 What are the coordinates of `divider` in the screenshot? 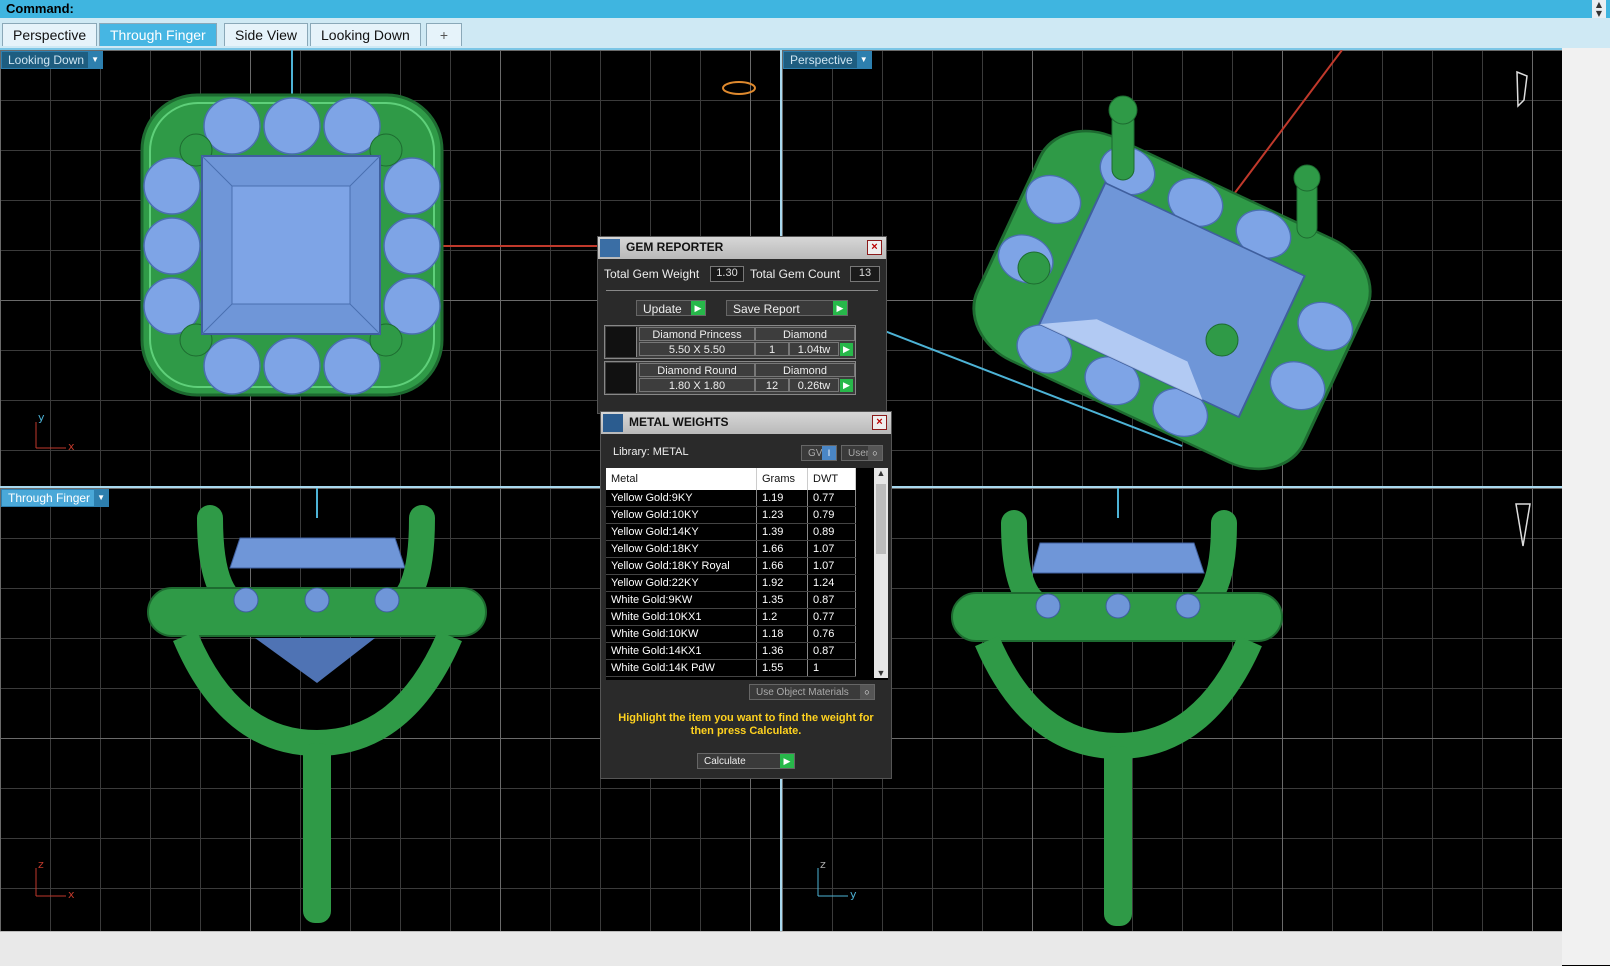 It's located at (742, 290).